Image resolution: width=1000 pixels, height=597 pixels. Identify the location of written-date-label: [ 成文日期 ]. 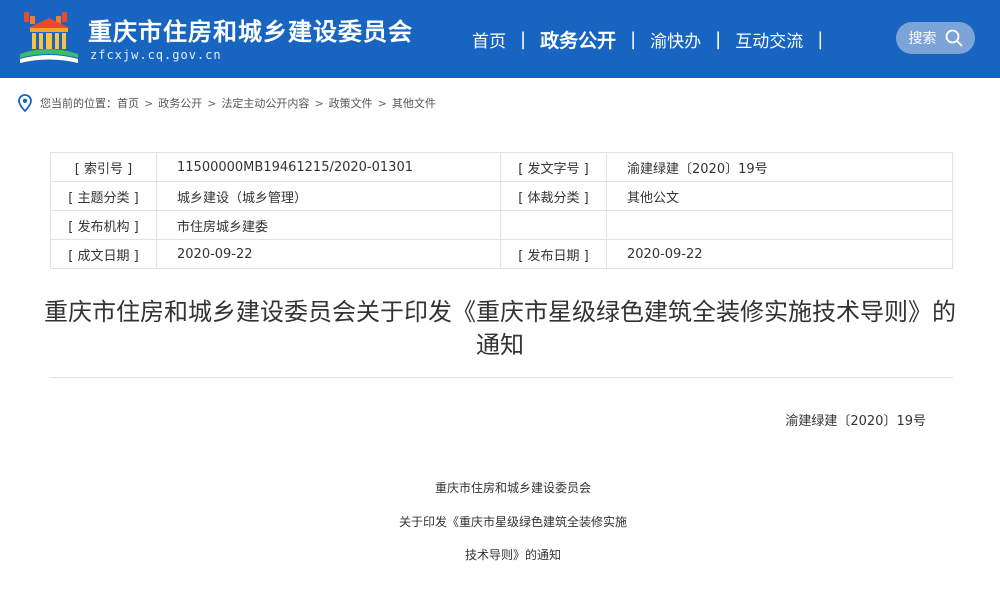
(103, 254).